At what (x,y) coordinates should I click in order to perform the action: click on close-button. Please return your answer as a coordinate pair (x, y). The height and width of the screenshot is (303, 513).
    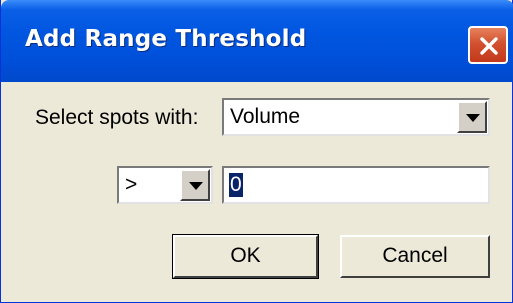
    Looking at the image, I should click on (488, 45).